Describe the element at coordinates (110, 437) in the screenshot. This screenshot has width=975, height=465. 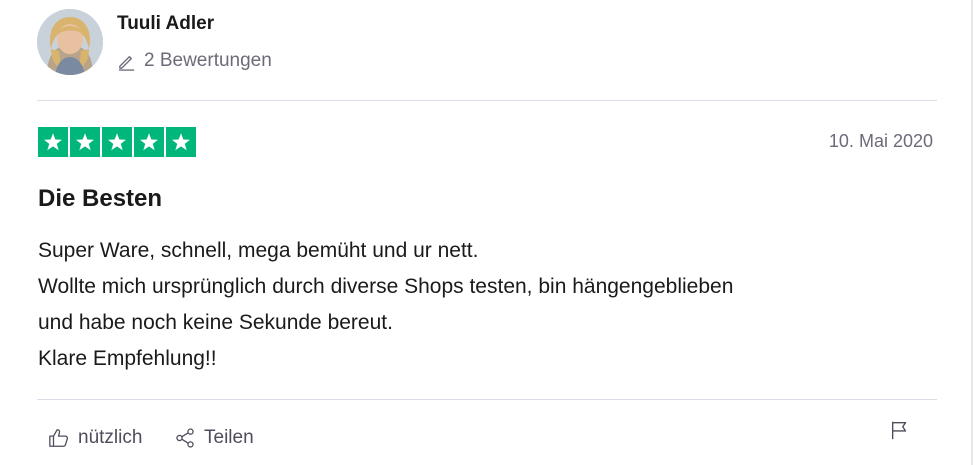
I see `useful-label: nützlich` at that location.